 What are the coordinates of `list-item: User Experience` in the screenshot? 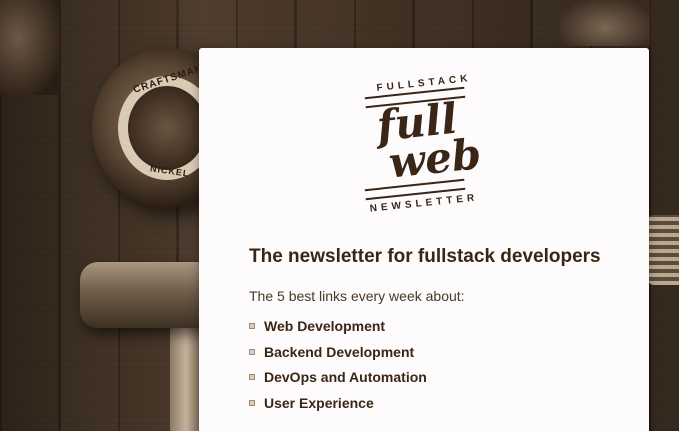 It's located at (338, 408).